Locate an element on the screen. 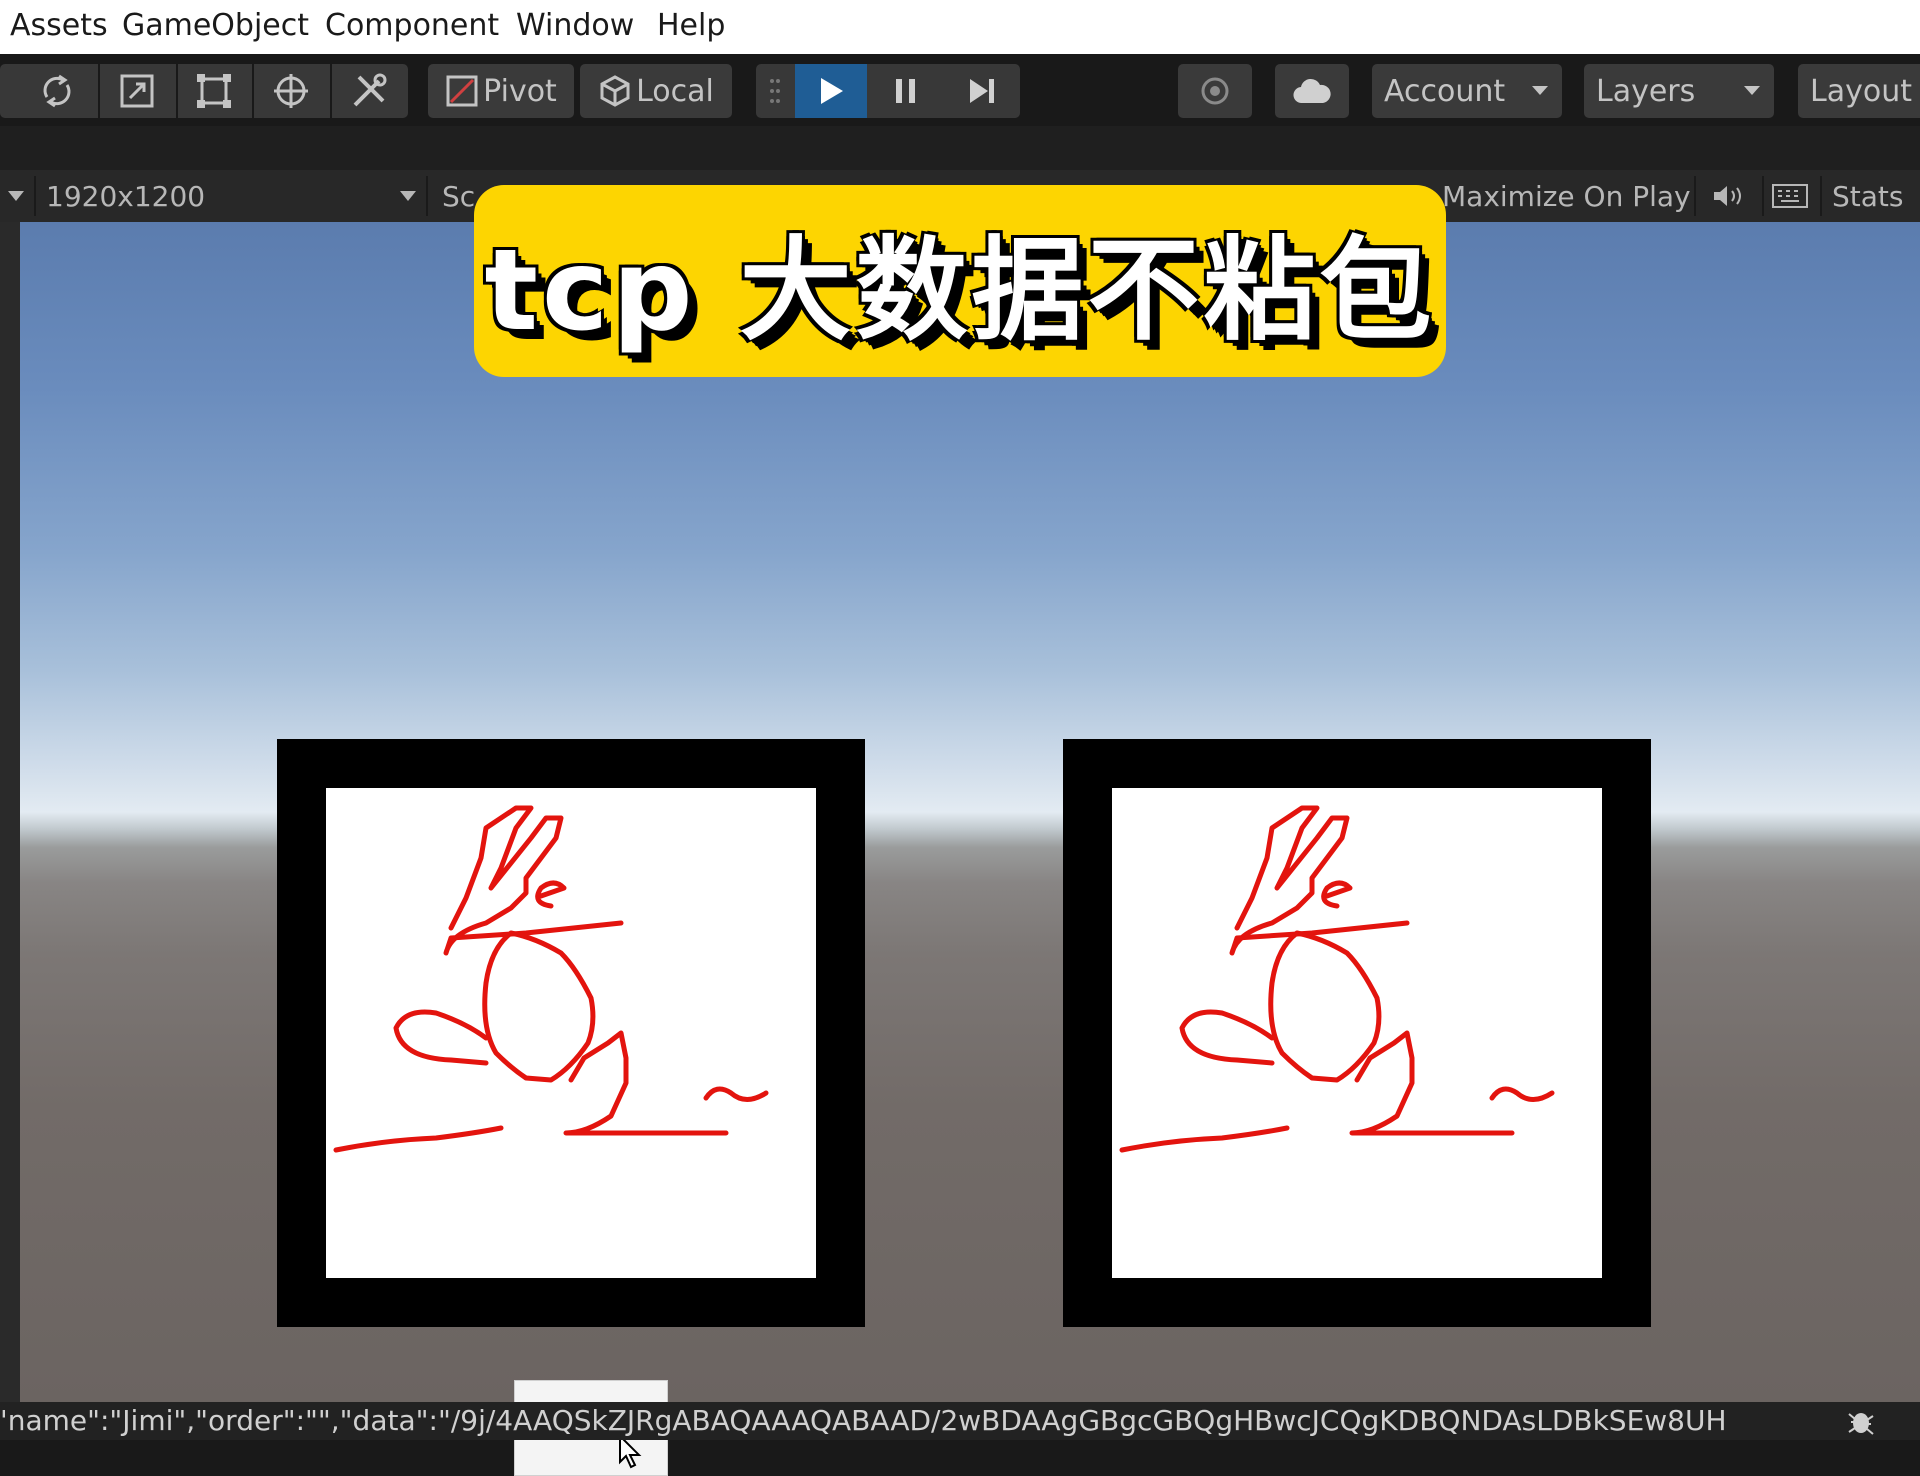  pivot-toggle: Pivot is located at coordinates (501, 91).